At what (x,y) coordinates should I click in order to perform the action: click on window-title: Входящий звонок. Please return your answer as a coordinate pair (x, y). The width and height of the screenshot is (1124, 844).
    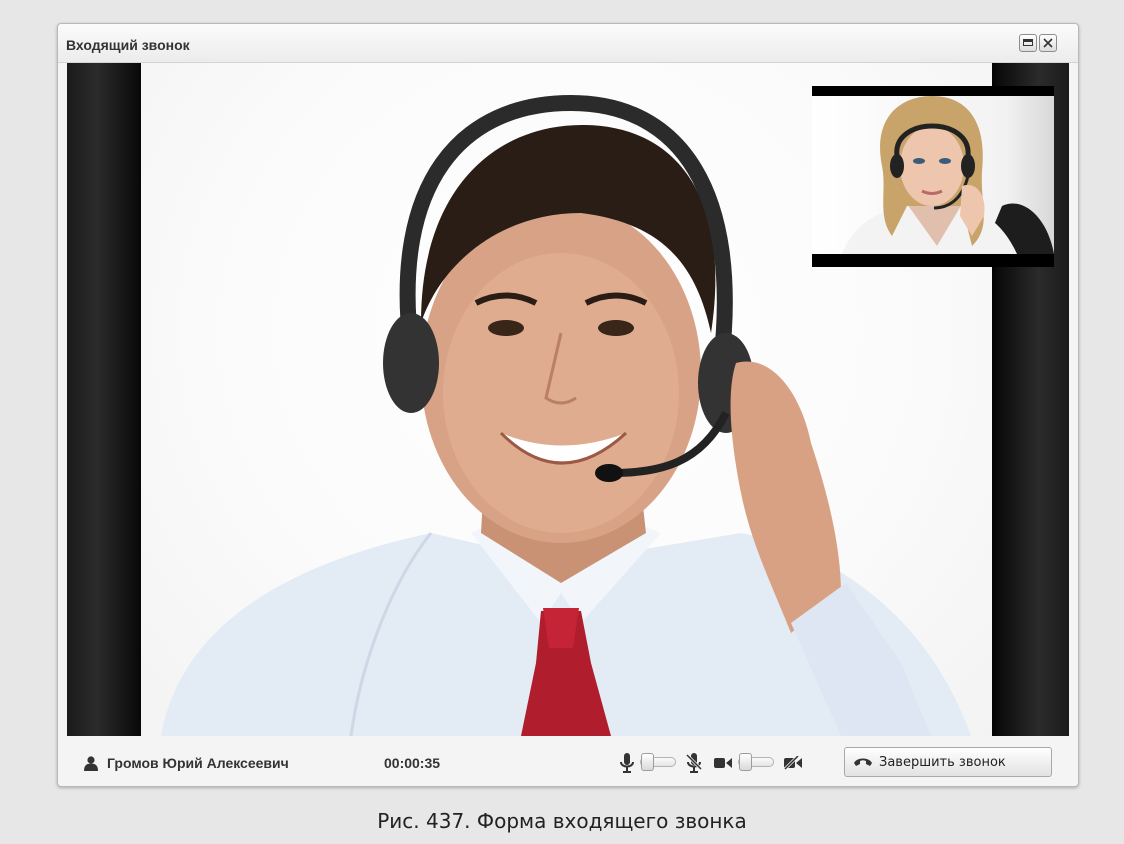
    Looking at the image, I should click on (128, 45).